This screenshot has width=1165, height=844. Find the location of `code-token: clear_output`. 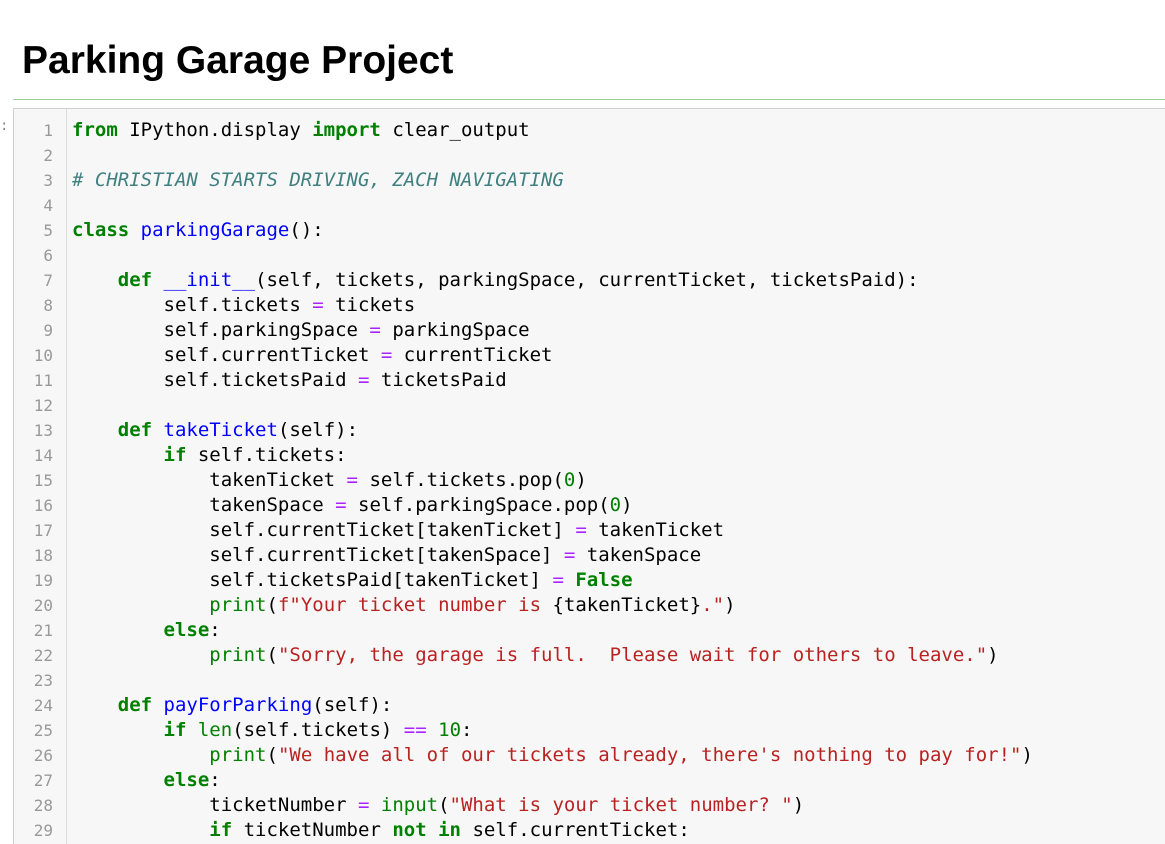

code-token: clear_output is located at coordinates (455, 130).